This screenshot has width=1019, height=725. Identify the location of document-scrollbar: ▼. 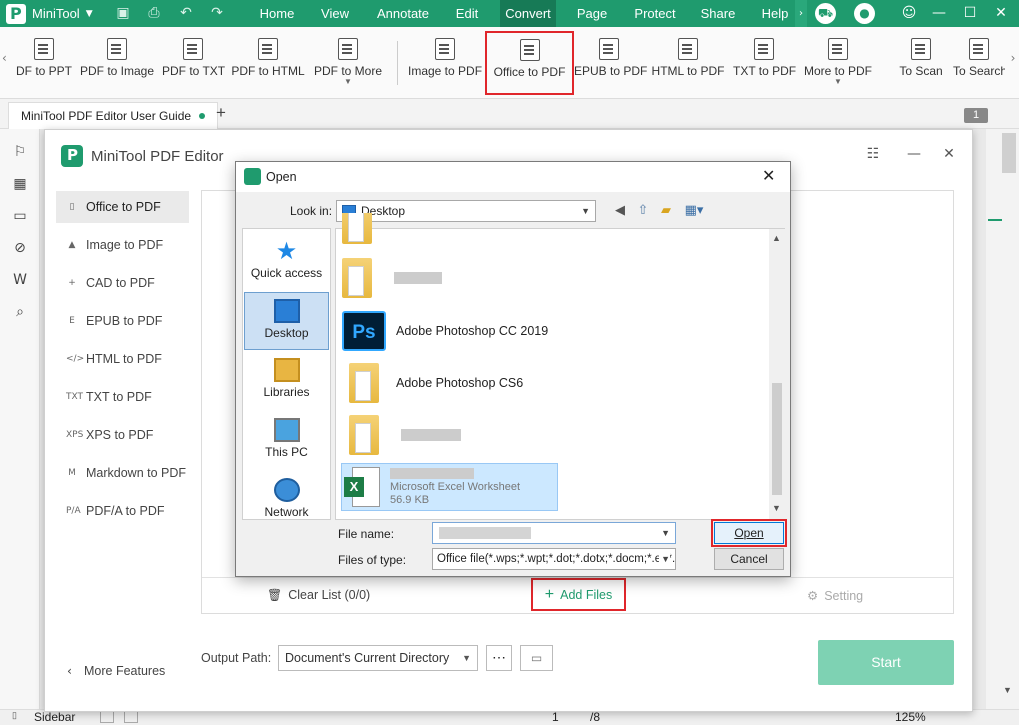
(1002, 419).